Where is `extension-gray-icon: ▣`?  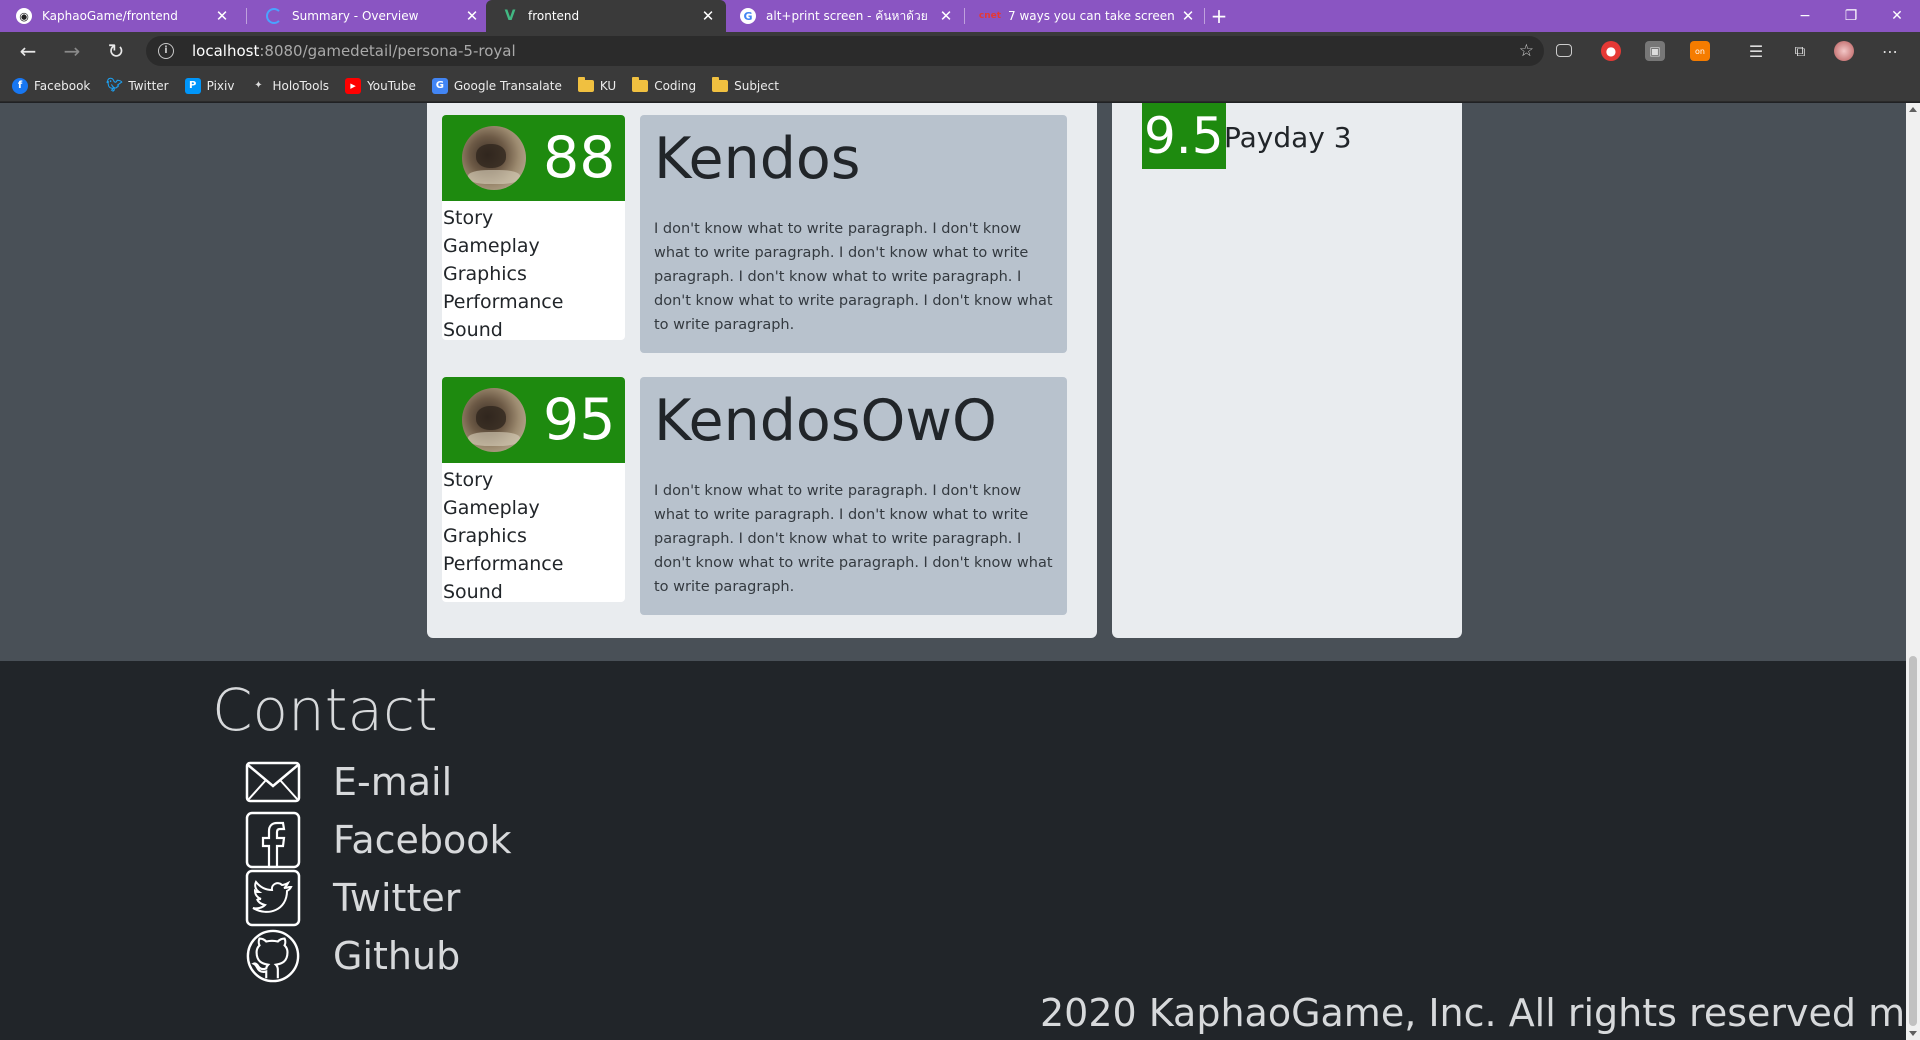
extension-gray-icon: ▣ is located at coordinates (1655, 51).